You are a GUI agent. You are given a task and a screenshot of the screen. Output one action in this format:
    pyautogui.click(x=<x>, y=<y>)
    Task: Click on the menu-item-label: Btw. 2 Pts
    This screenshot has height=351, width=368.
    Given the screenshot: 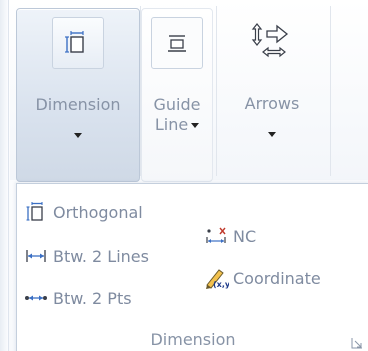 What is the action you would take?
    pyautogui.click(x=92, y=298)
    